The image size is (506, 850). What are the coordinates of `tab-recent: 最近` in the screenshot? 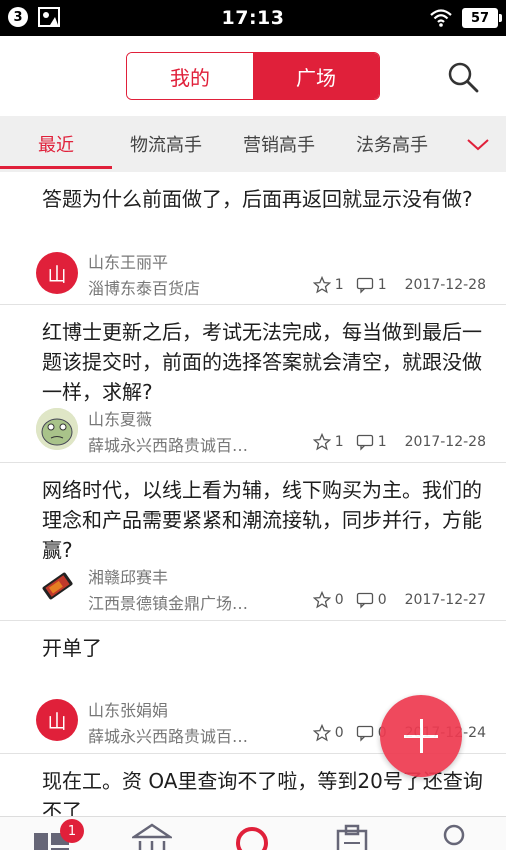 It's located at (56, 144).